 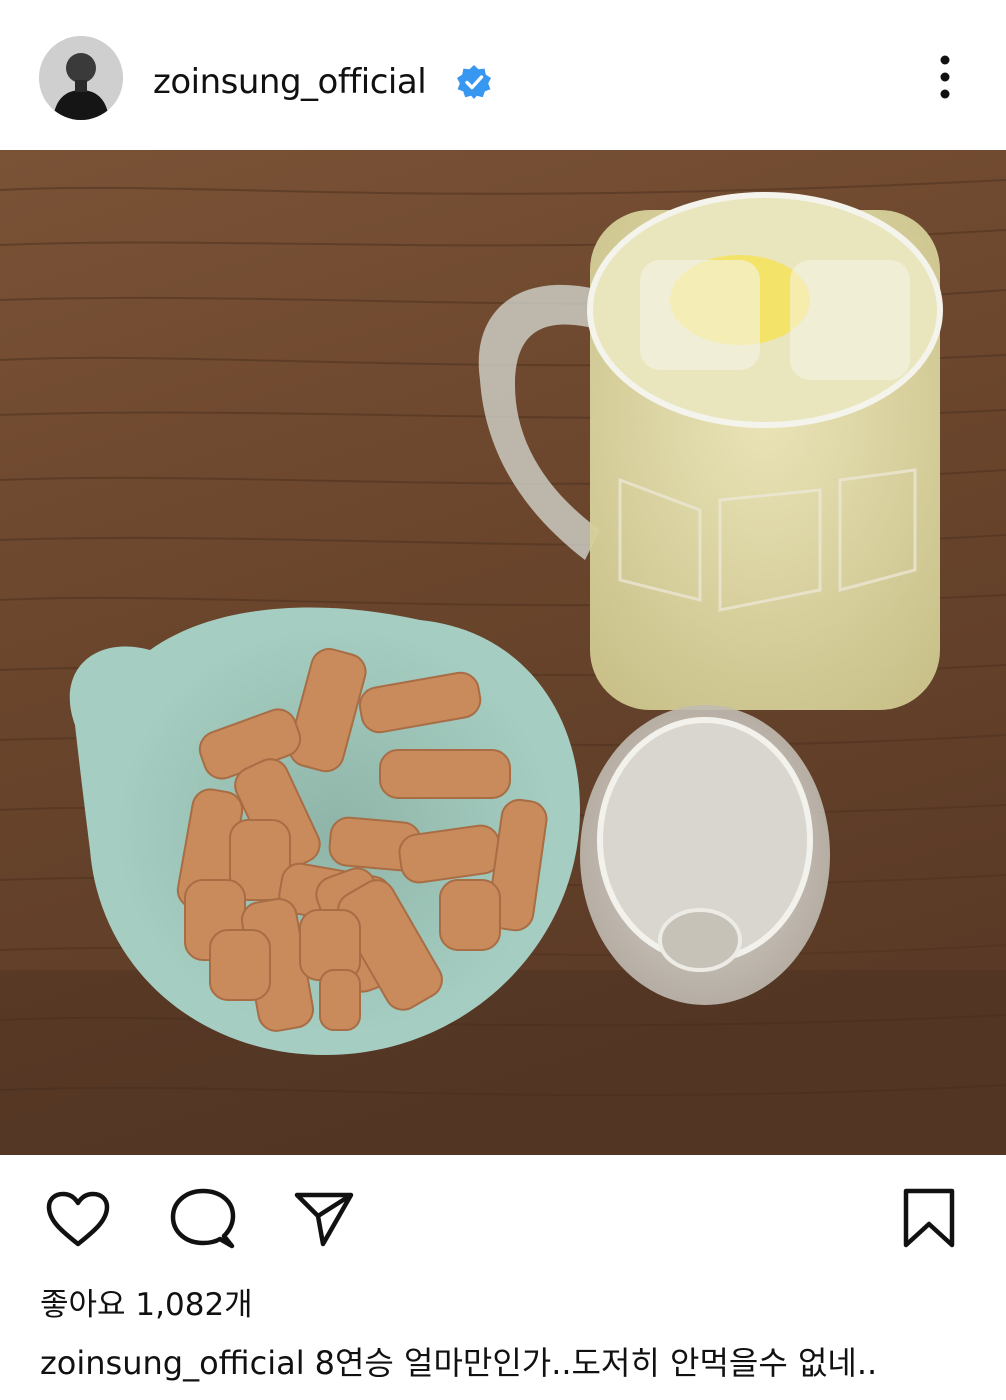 What do you see at coordinates (290, 82) in the screenshot?
I see `post-username: zoinsung_official` at bounding box center [290, 82].